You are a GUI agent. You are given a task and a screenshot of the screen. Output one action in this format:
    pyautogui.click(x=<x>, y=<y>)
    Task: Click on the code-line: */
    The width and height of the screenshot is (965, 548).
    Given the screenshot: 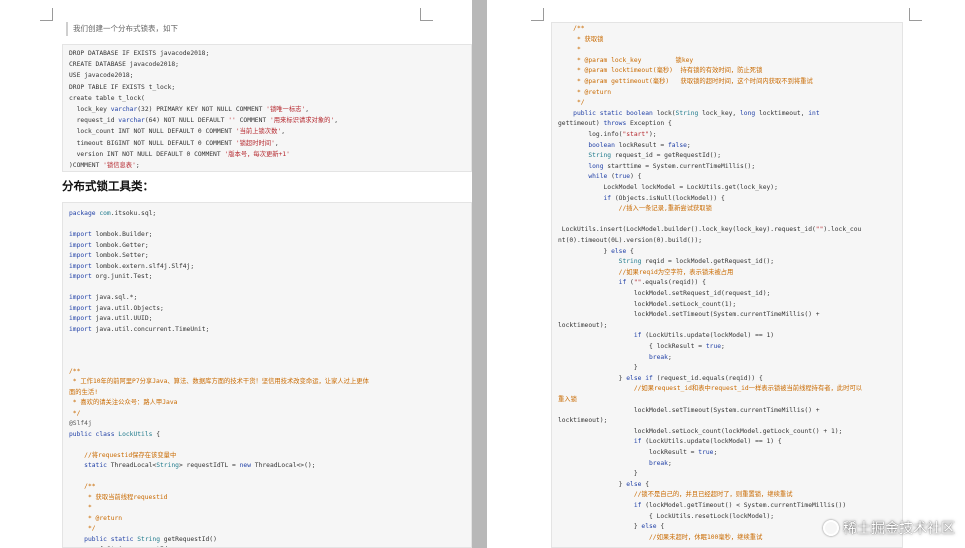 What is the action you would take?
    pyautogui.click(x=82, y=529)
    